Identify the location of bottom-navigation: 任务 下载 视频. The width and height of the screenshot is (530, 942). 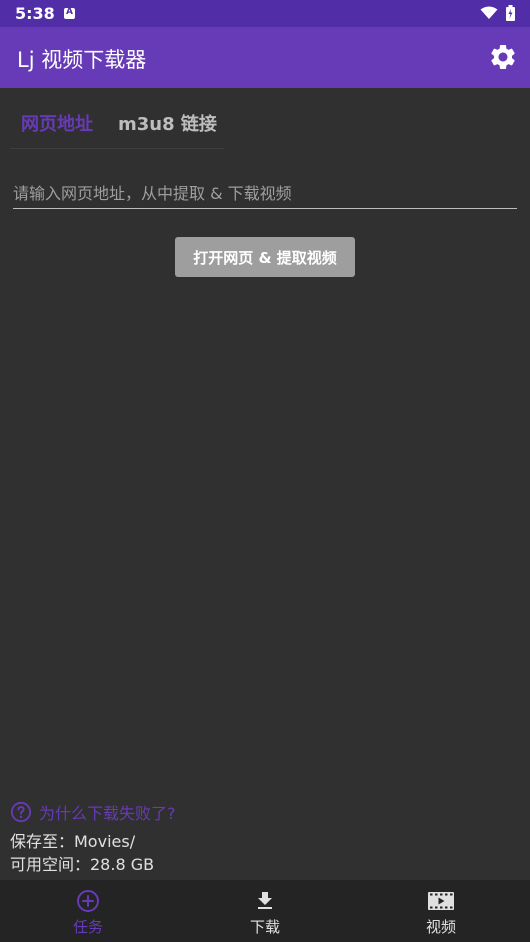
(265, 911).